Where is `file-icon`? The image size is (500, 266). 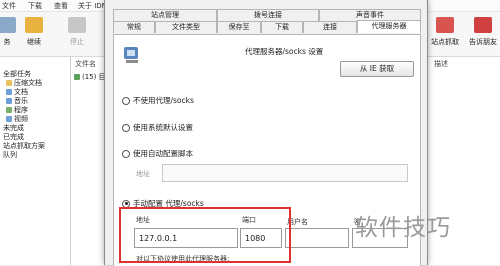
file-icon is located at coordinates (77, 77).